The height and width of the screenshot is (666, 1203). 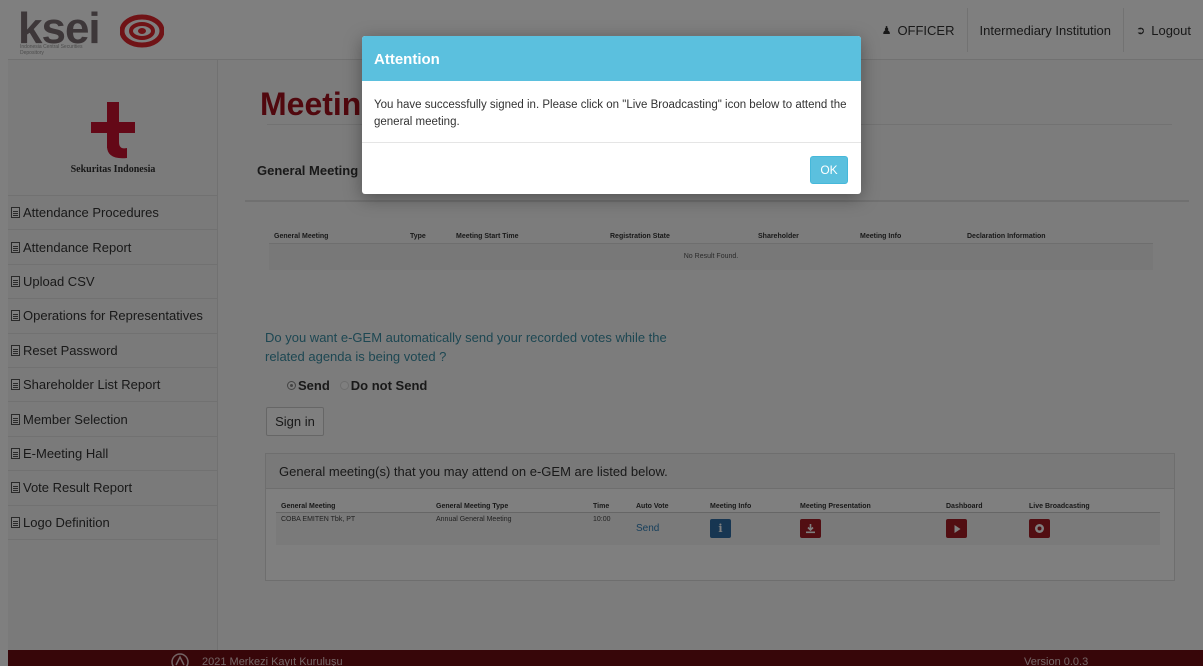 I want to click on dialog-title: Attention, so click(x=611, y=58).